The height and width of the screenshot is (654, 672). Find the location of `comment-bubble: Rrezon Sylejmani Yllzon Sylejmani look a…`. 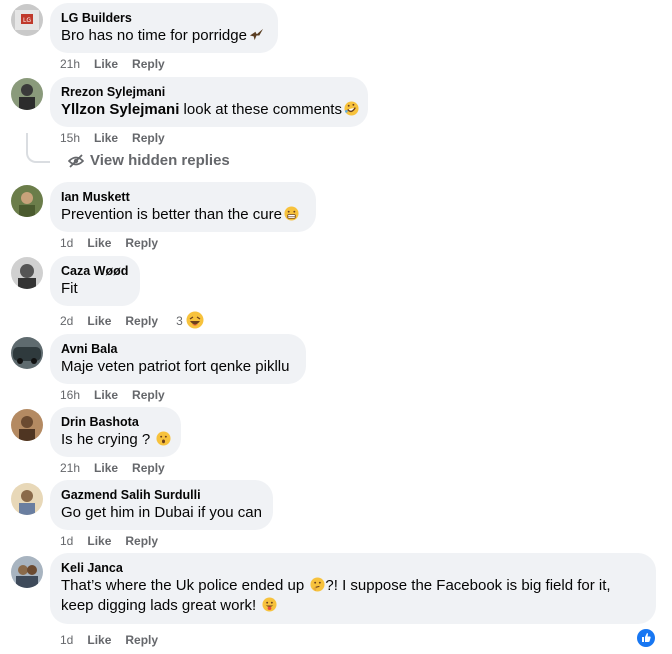

comment-bubble: Rrezon Sylejmani Yllzon Sylejmani look a… is located at coordinates (209, 102).